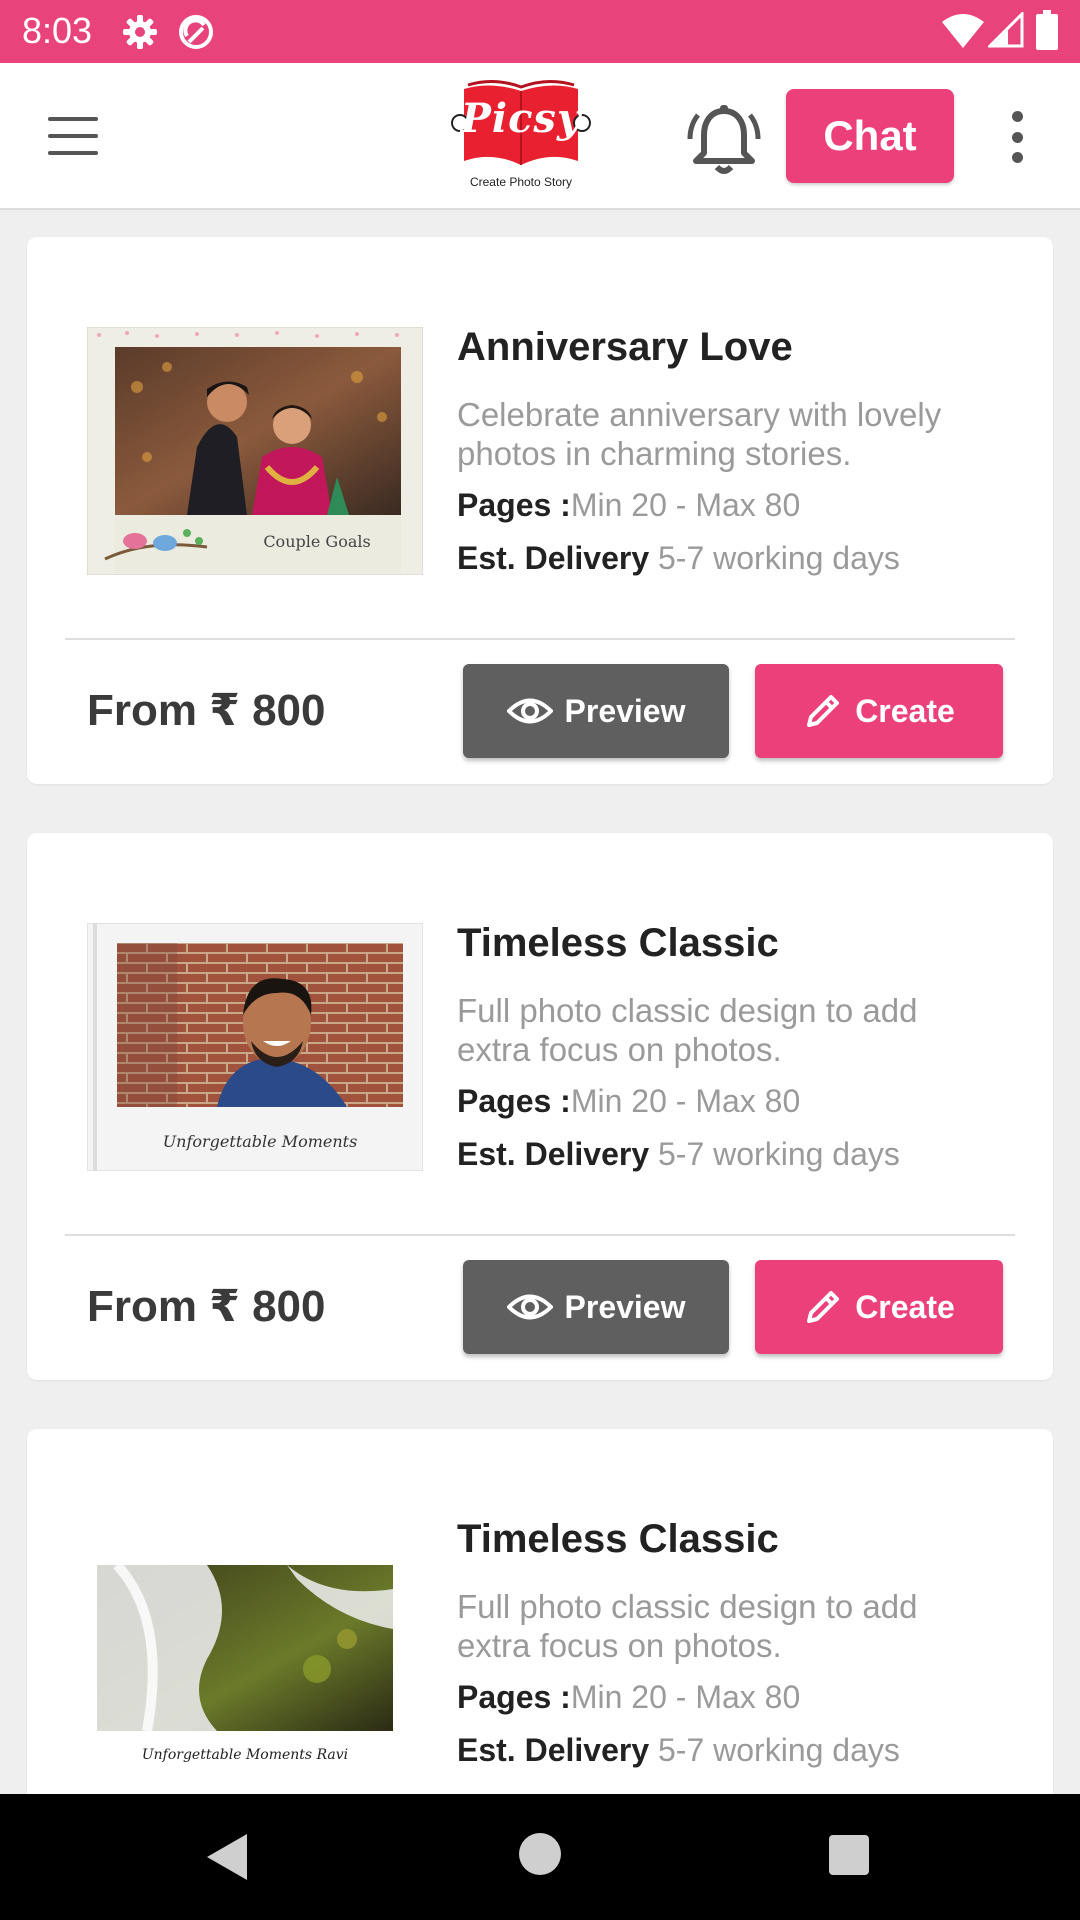 Image resolution: width=1080 pixels, height=1920 pixels. I want to click on gear-icon, so click(140, 32).